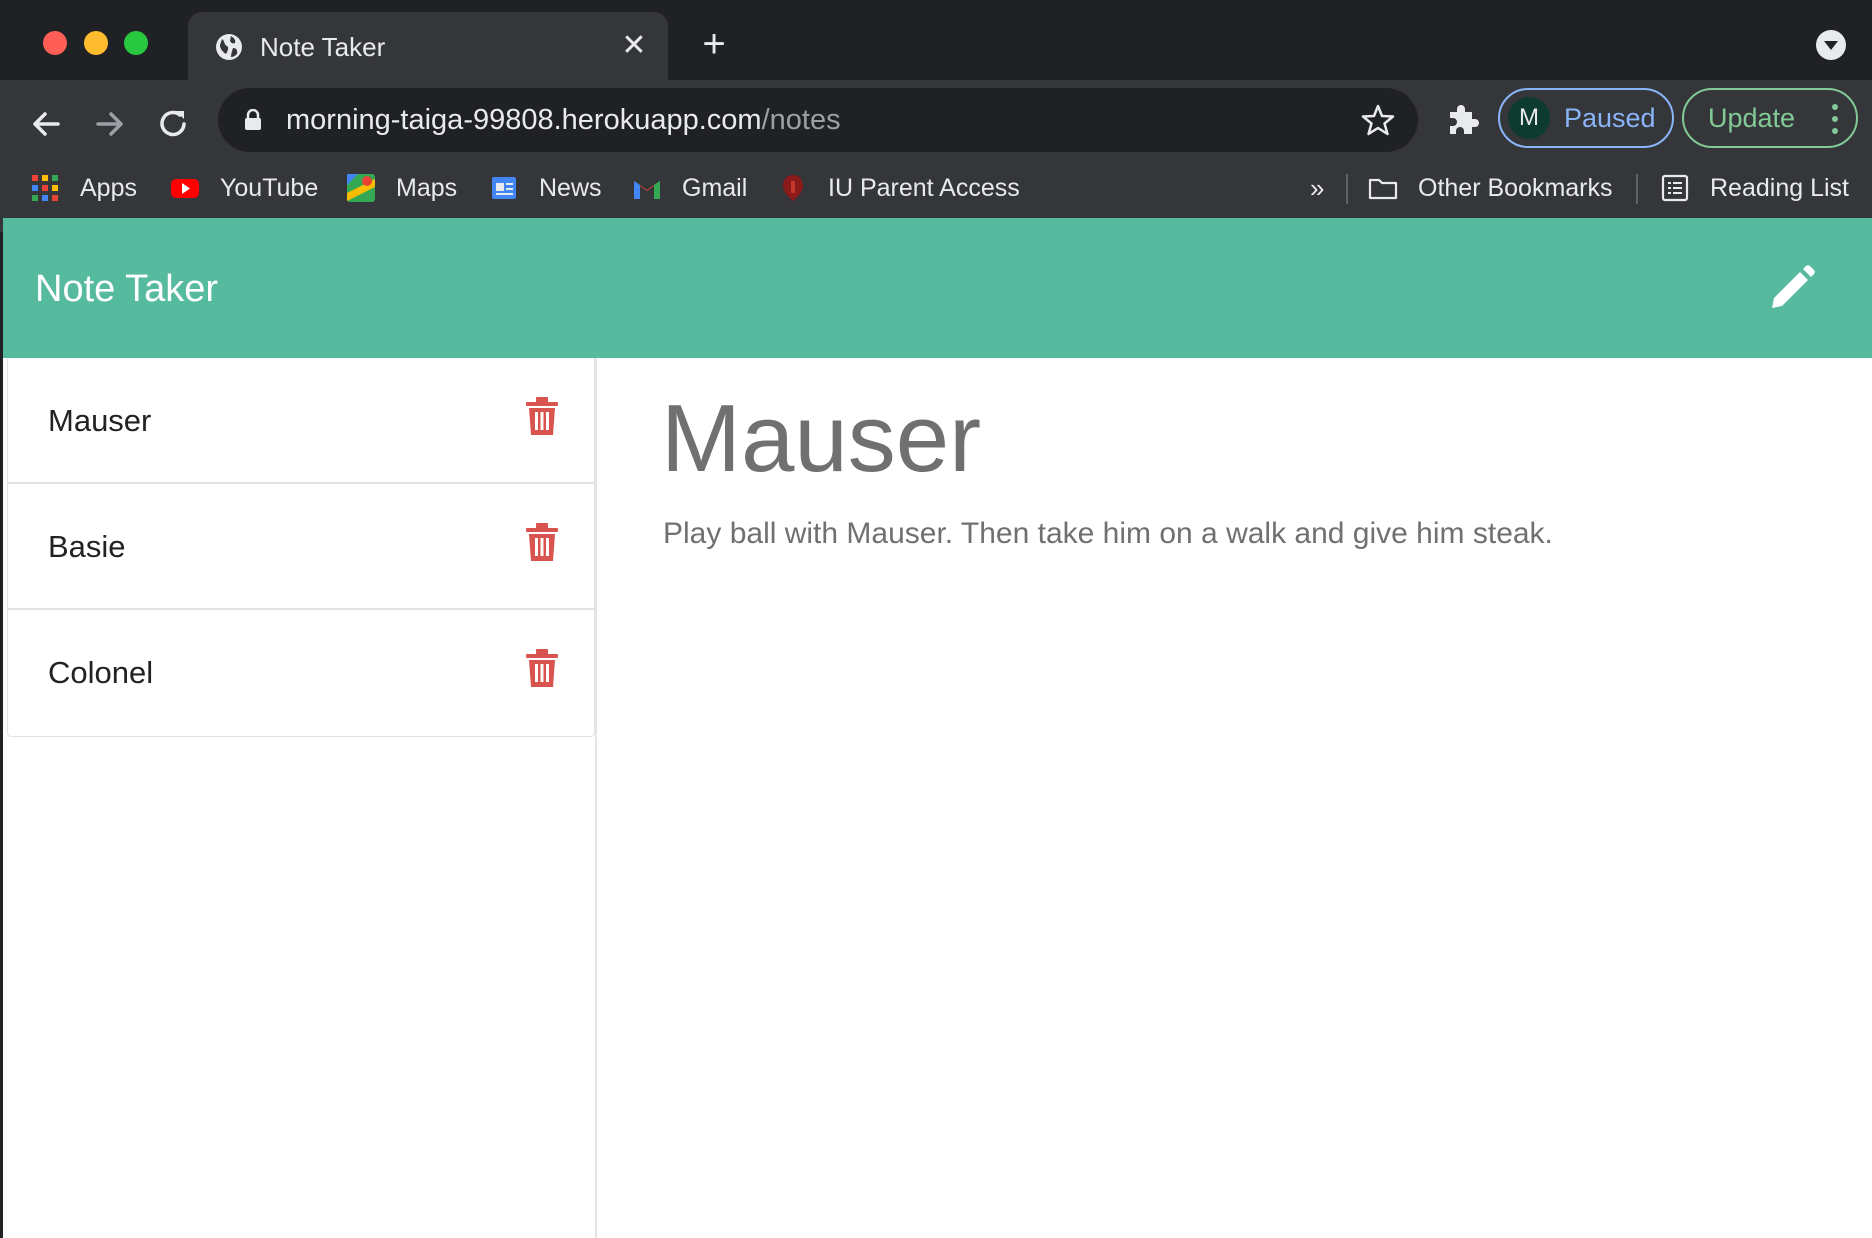  Describe the element at coordinates (801, 120) in the screenshot. I see `url-path: /notes` at that location.